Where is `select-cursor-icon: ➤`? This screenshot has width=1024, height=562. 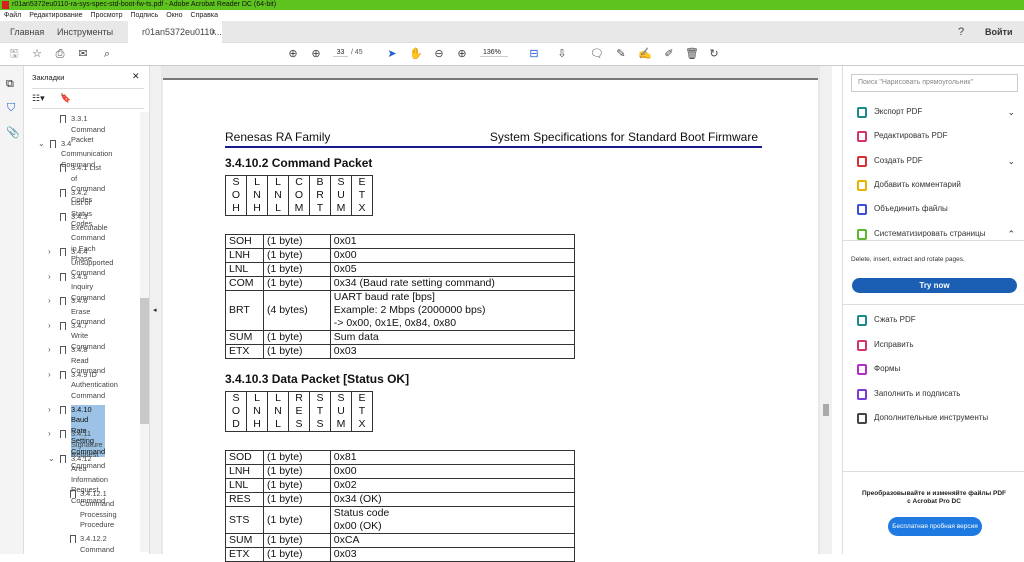
select-cursor-icon: ➤ is located at coordinates (392, 54).